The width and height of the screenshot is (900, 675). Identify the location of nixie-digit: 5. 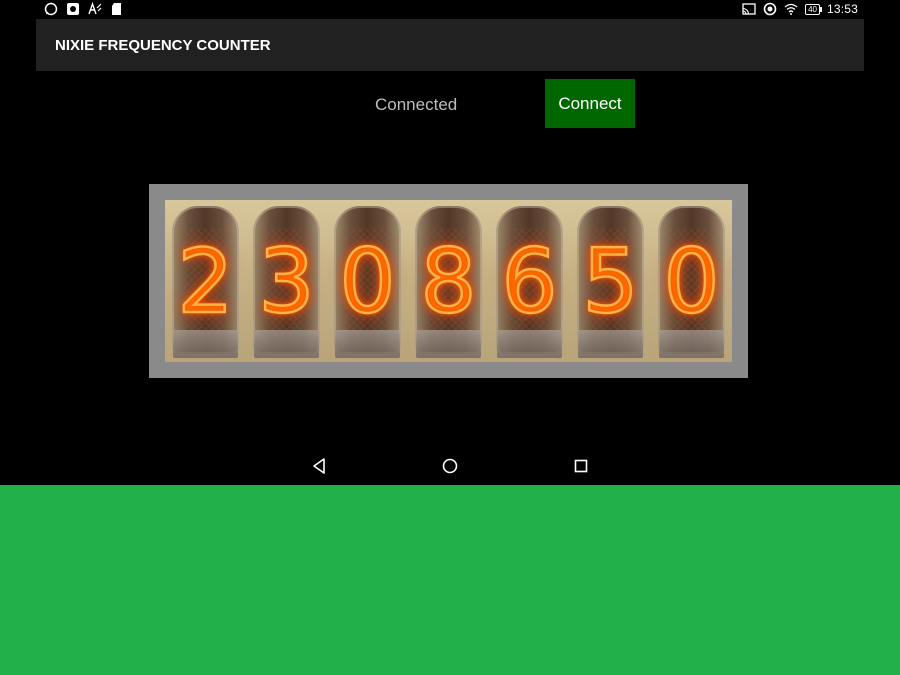
(610, 281).